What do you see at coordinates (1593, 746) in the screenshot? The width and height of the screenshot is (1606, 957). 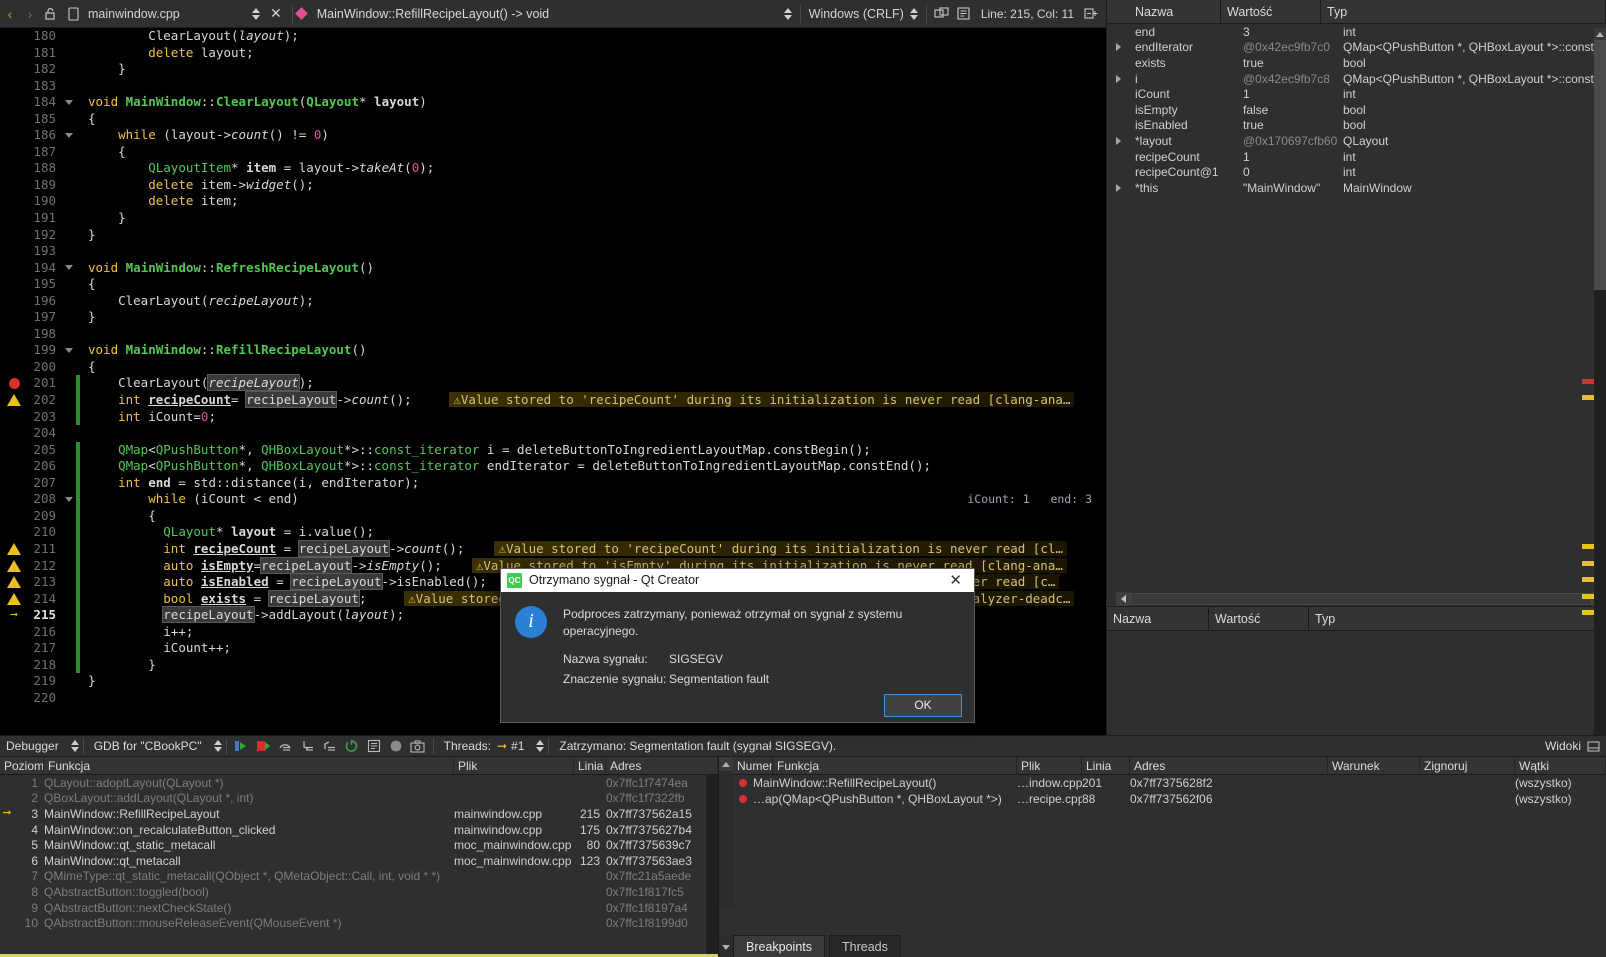 I see `views-panel-icon` at bounding box center [1593, 746].